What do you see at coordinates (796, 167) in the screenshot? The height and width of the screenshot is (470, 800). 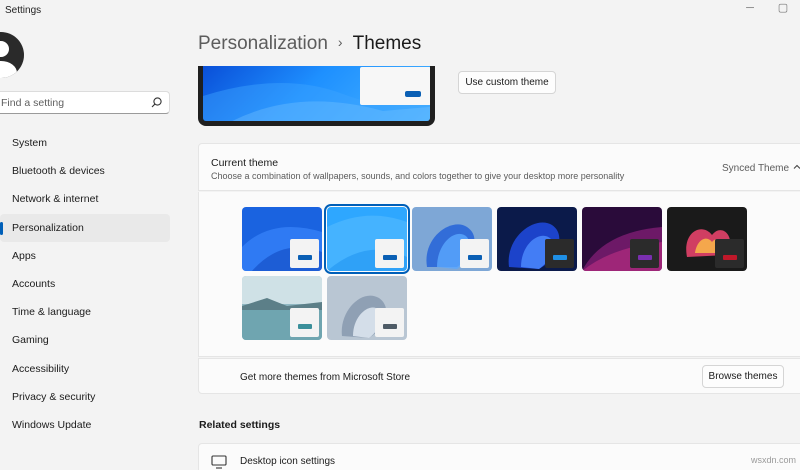 I see `chevron-up-icon` at bounding box center [796, 167].